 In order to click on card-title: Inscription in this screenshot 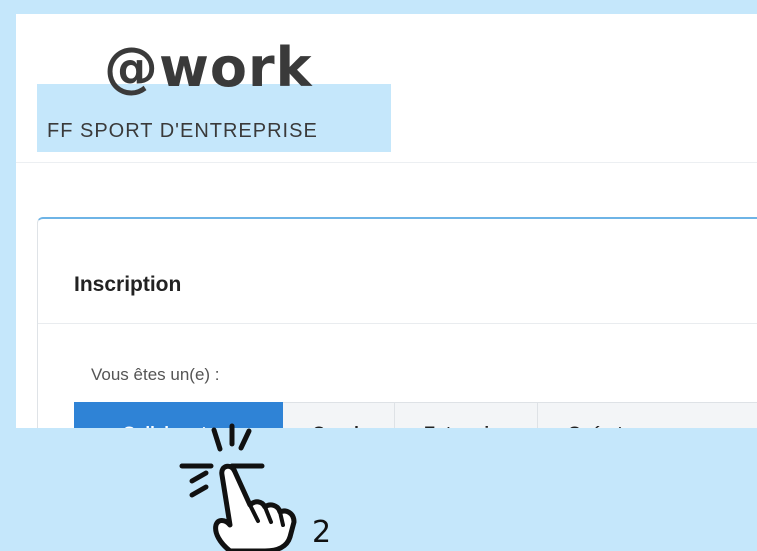, I will do `click(128, 284)`.